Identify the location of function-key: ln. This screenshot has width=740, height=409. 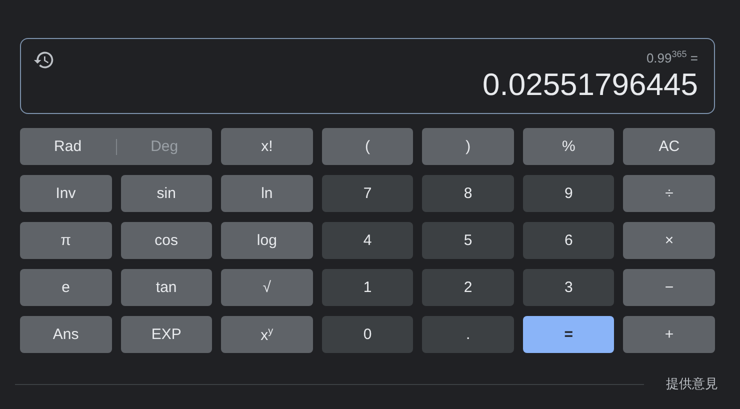
(267, 193).